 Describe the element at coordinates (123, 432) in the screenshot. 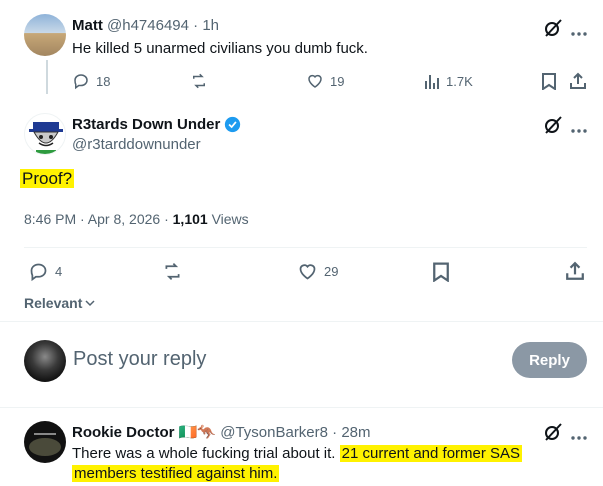

I see `author-name: Rookie Doctor` at that location.